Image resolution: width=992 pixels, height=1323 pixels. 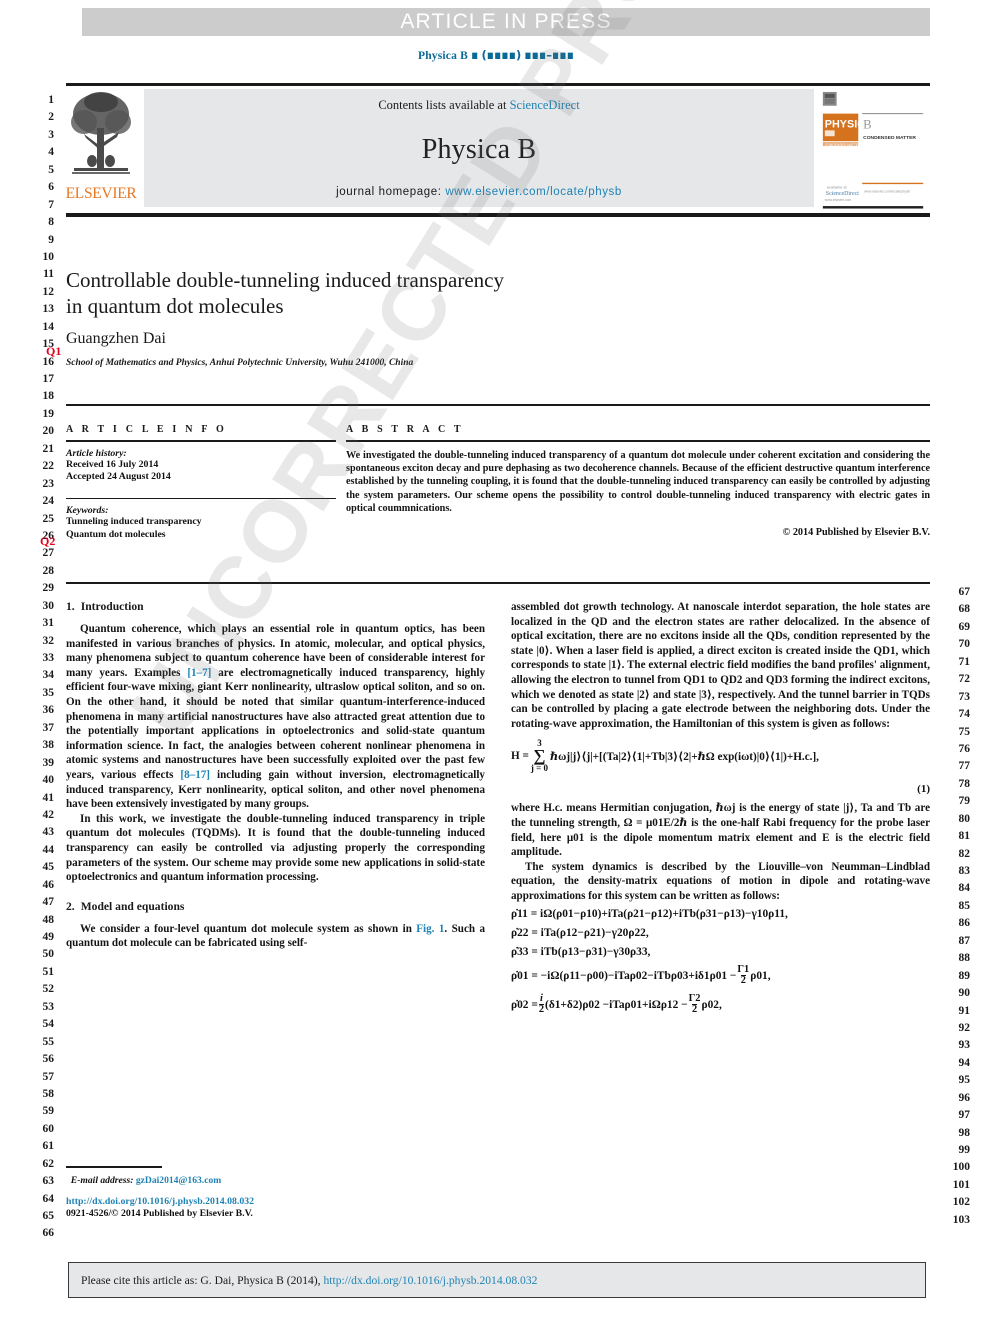 What do you see at coordinates (48, 1146) in the screenshot?
I see `line-number: 61` at bounding box center [48, 1146].